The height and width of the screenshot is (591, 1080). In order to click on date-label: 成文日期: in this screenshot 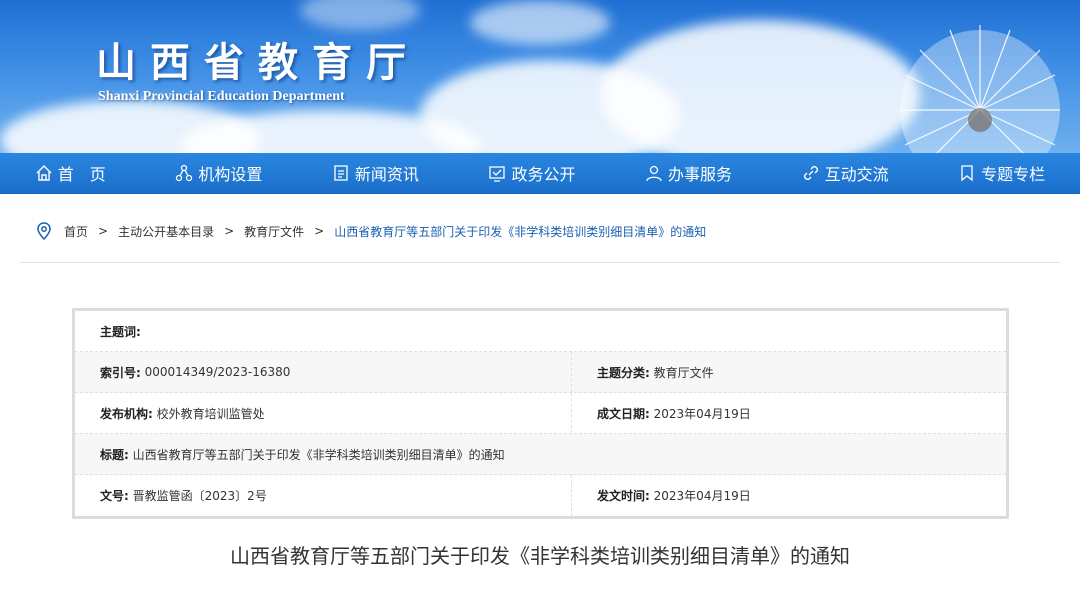, I will do `click(623, 413)`.